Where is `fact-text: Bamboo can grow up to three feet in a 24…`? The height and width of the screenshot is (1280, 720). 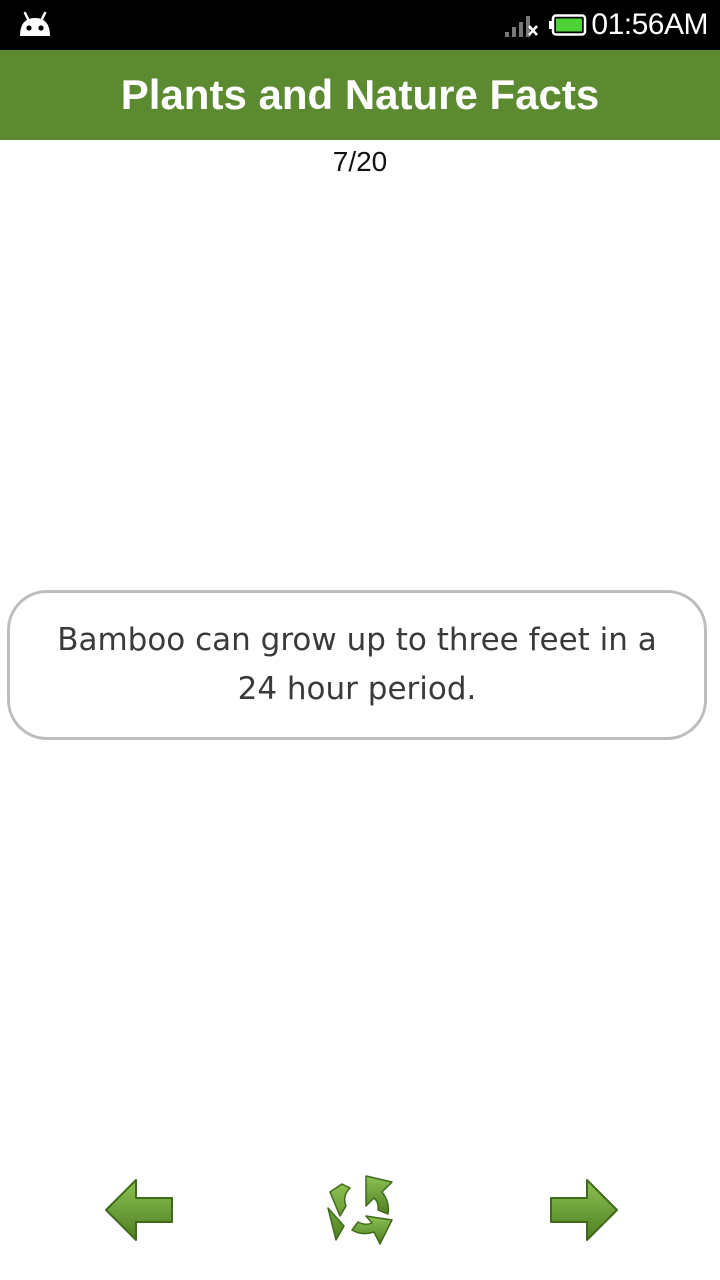
fact-text: Bamboo can grow up to three feet in a 24… is located at coordinates (357, 664).